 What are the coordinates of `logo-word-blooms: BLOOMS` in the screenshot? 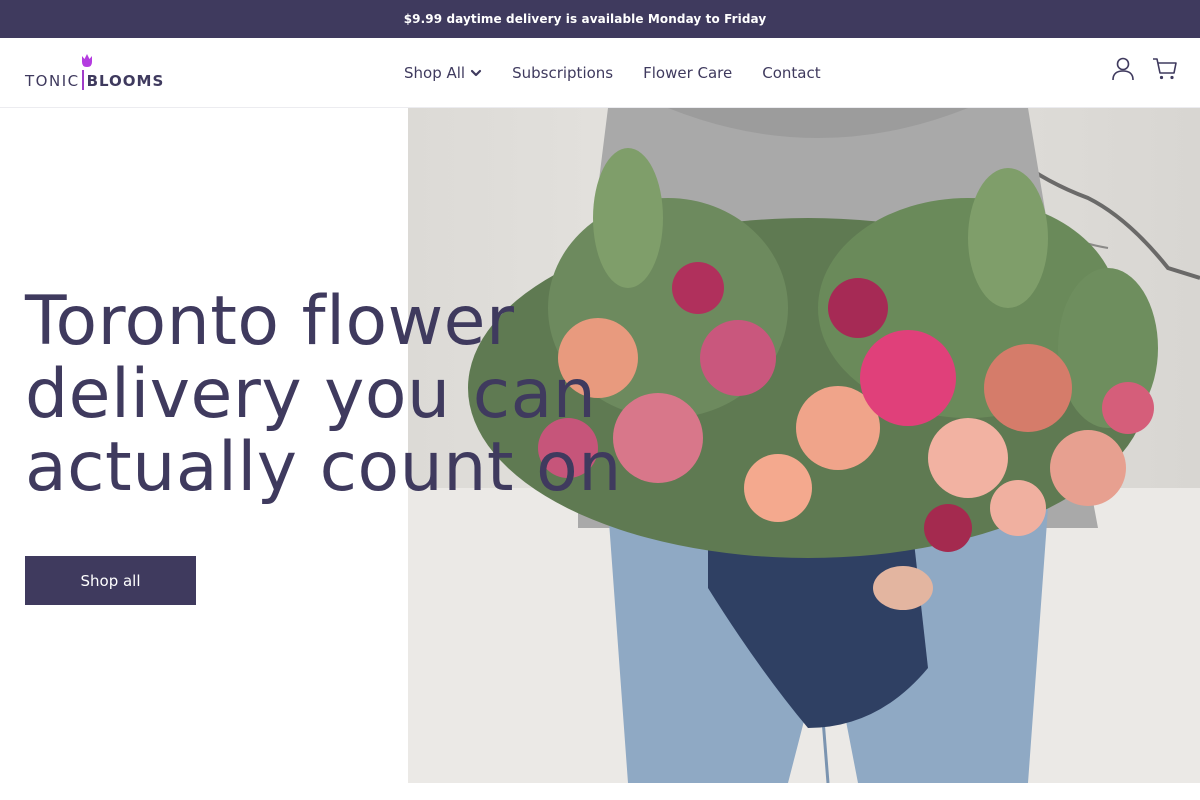 It's located at (125, 81).